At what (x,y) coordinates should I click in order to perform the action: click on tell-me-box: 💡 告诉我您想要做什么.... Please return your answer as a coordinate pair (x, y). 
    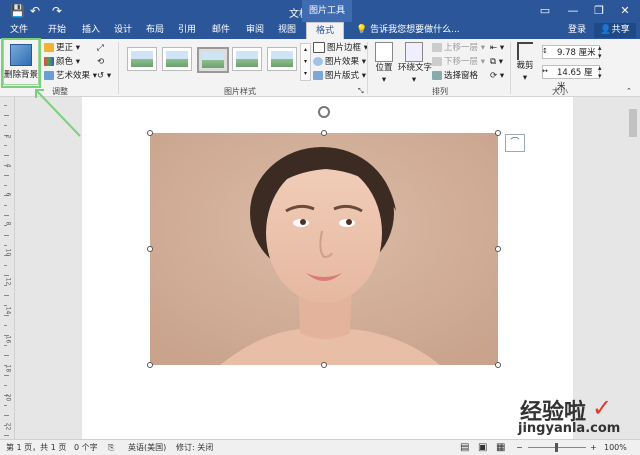
    Looking at the image, I should click on (408, 30).